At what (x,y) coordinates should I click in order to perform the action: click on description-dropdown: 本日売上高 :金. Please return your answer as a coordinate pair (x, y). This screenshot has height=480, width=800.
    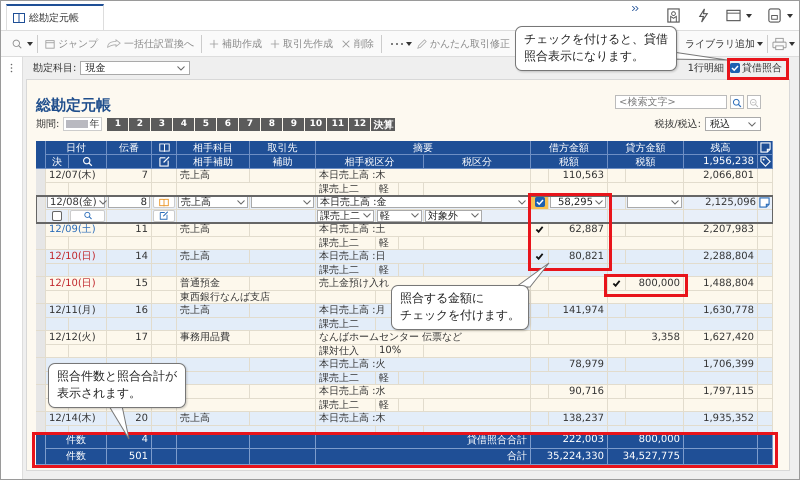
    Looking at the image, I should click on (423, 202).